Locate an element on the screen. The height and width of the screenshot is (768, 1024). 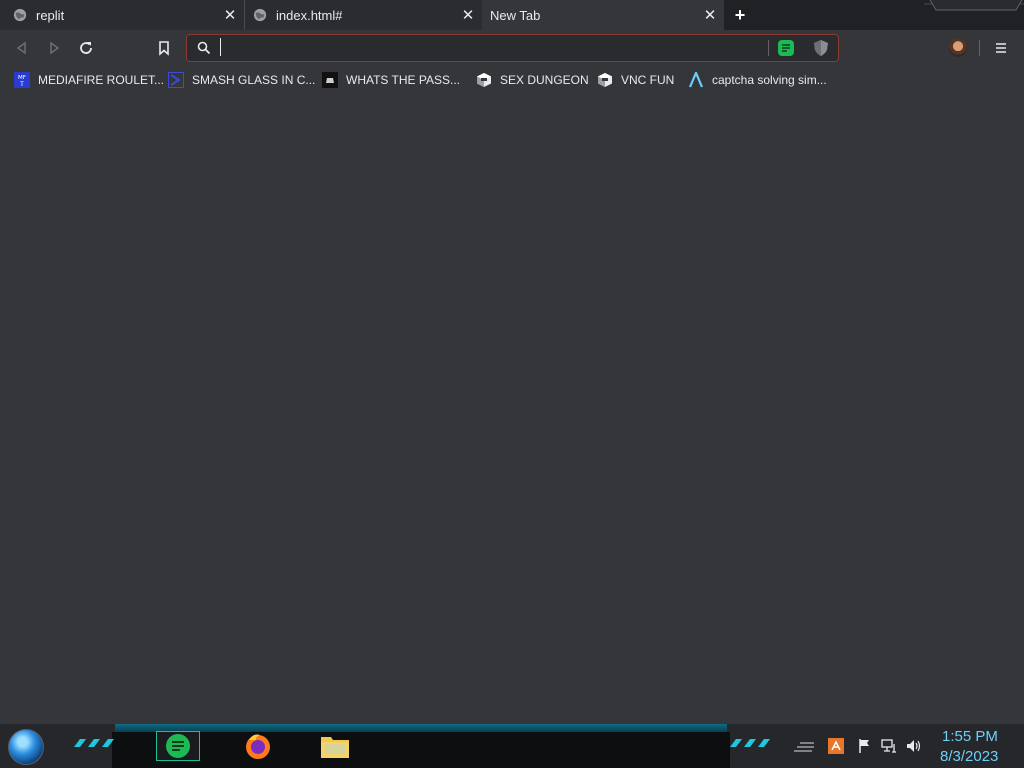
window-frame-decoration is located at coordinates (974, 5).